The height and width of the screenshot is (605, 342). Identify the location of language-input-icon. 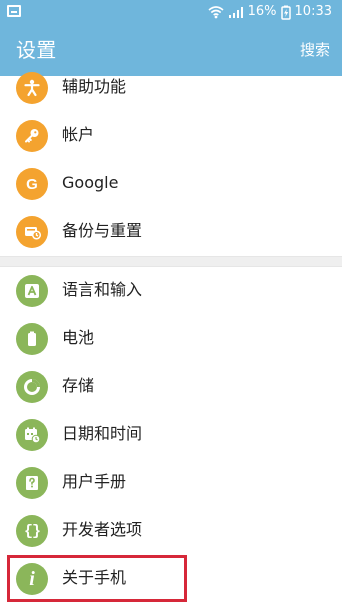
(32, 291).